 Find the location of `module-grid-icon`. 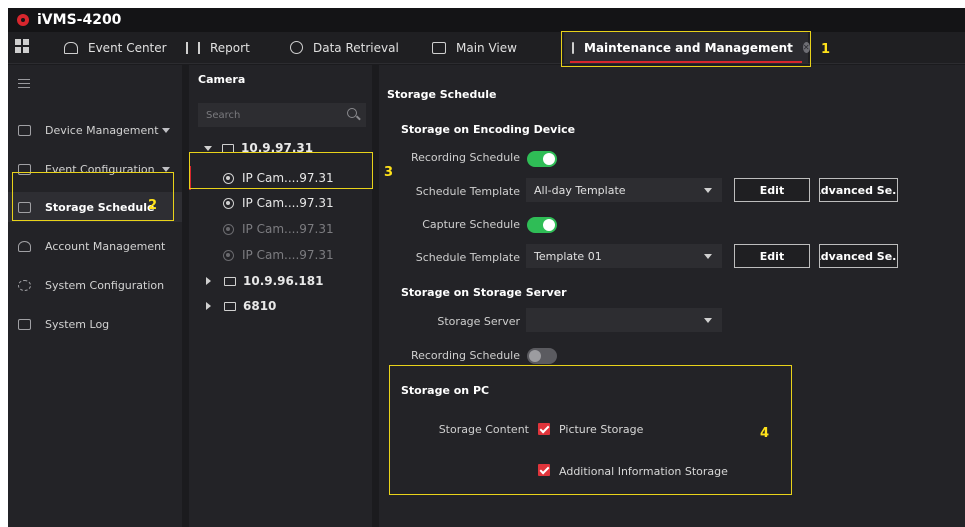

module-grid-icon is located at coordinates (22, 46).